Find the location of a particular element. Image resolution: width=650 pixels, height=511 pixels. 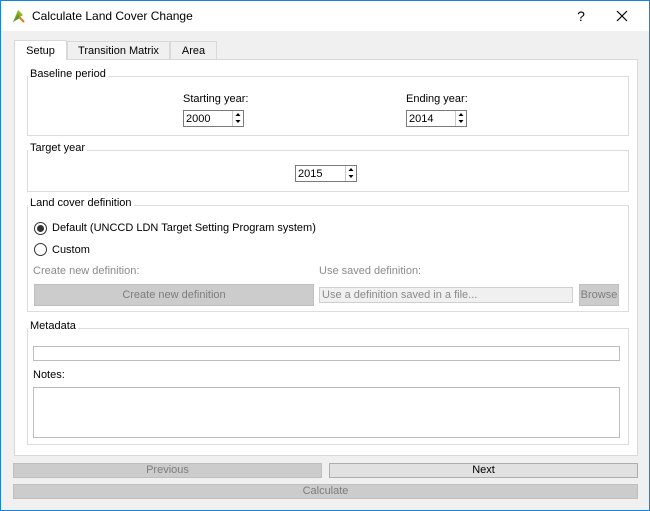

baseline-period-group: Baseline period is located at coordinates (328, 102).